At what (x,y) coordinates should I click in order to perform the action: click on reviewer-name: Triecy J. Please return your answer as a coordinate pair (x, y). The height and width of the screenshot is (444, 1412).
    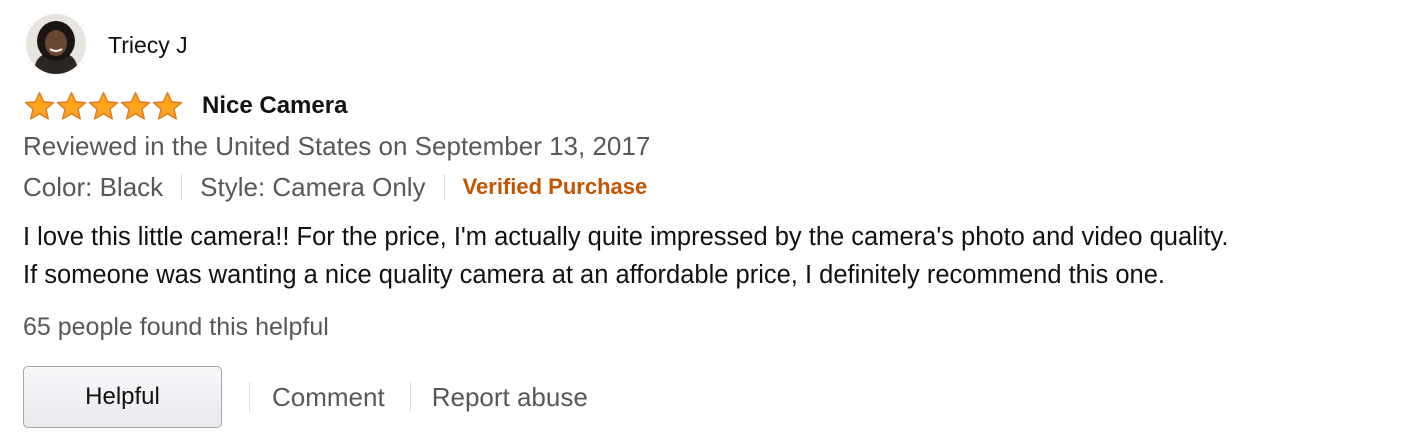
    Looking at the image, I should click on (148, 45).